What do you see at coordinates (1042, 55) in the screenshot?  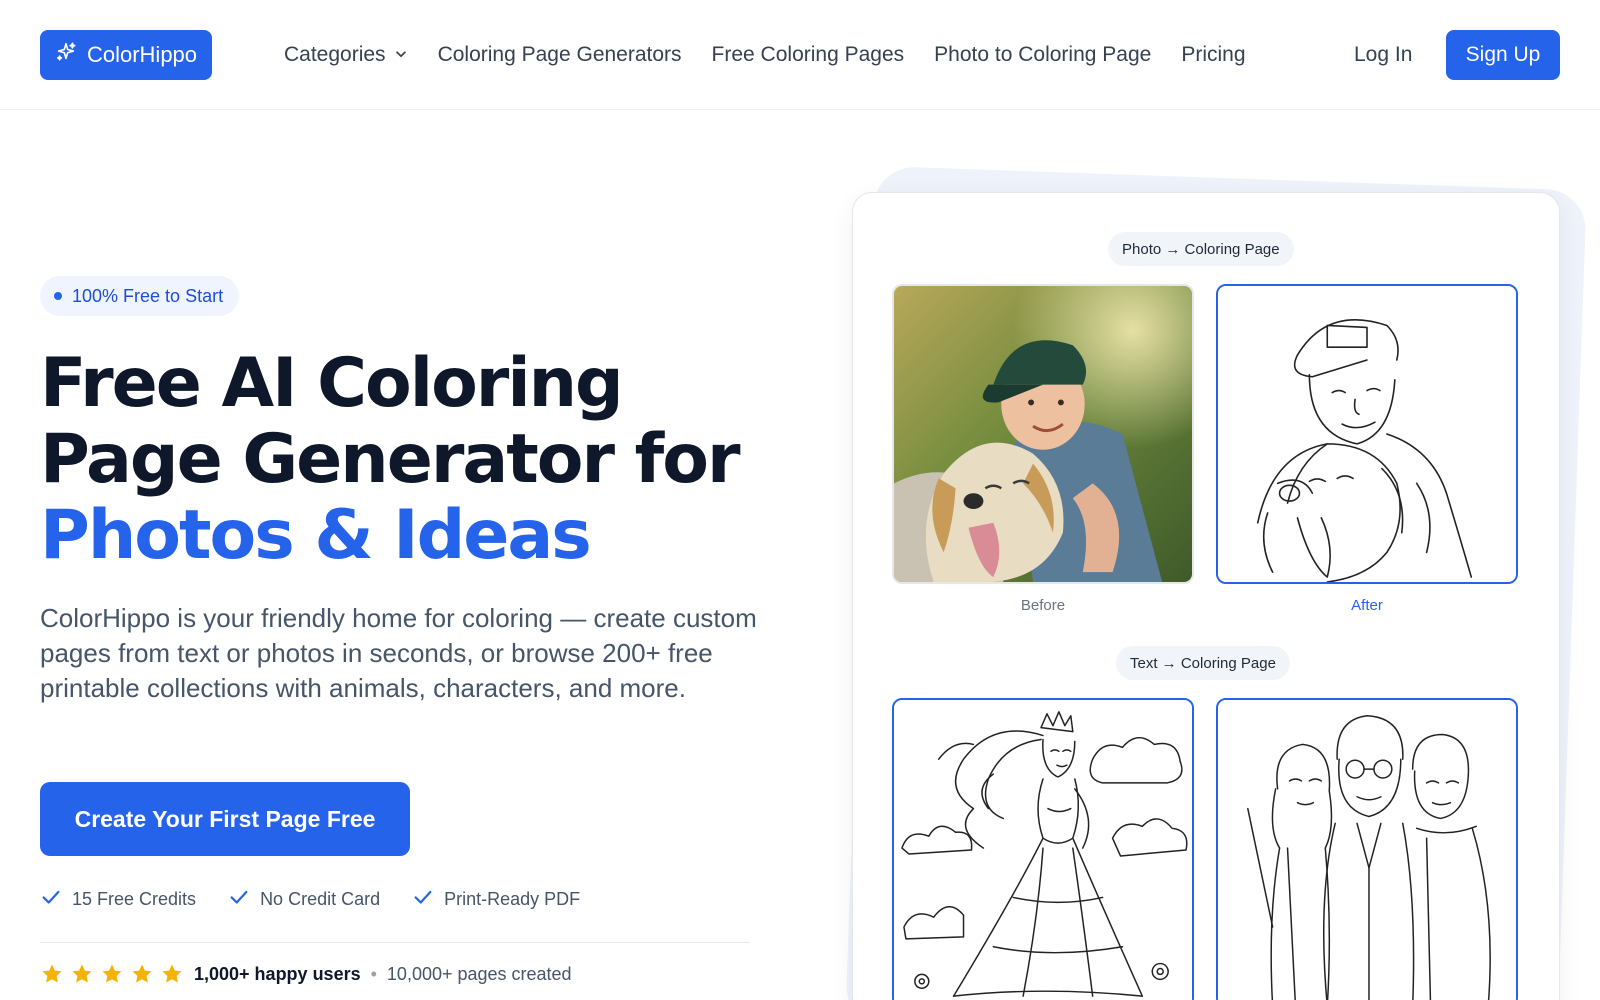 I see `nav-photo-to-coloring-page: Photo to Coloring Page` at bounding box center [1042, 55].